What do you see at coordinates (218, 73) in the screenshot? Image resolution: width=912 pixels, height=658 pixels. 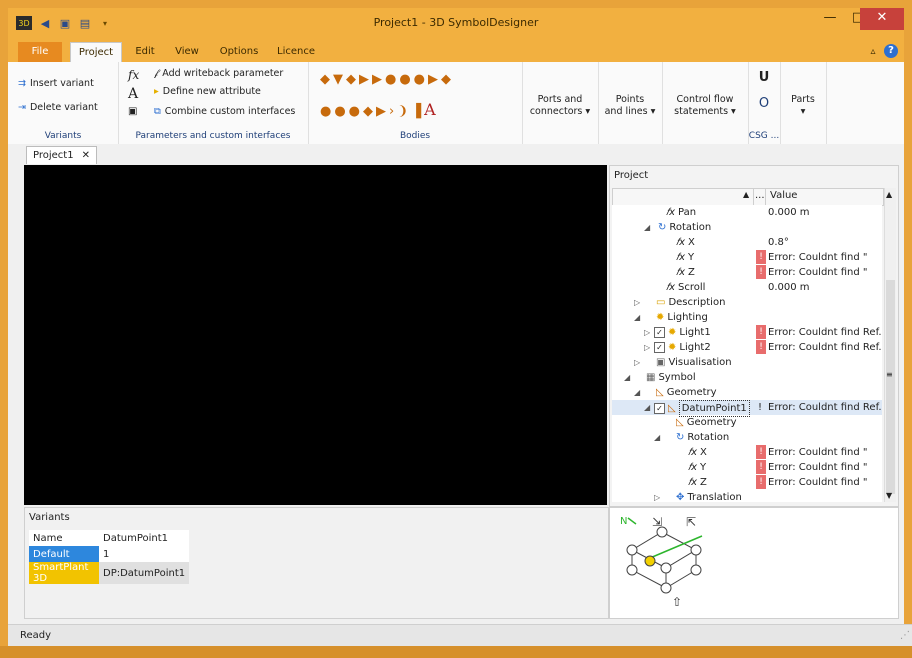 I see `add-writeback-button: 𝒻 Add writeback parameter` at bounding box center [218, 73].